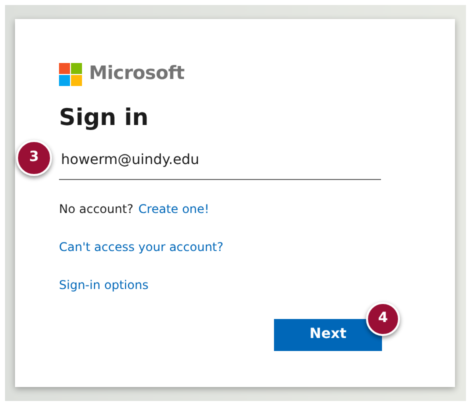  What do you see at coordinates (141, 247) in the screenshot?
I see `help-link: Can't access your account?` at bounding box center [141, 247].